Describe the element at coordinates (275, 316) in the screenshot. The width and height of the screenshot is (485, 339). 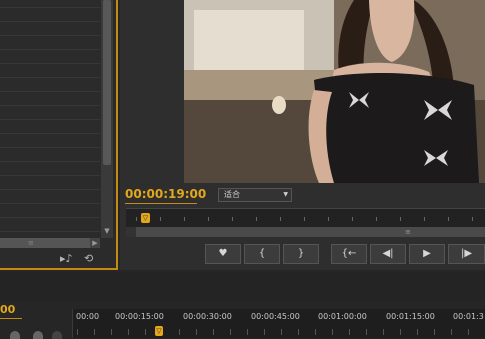
I see `ruler-label: 00:00:45:00` at that location.